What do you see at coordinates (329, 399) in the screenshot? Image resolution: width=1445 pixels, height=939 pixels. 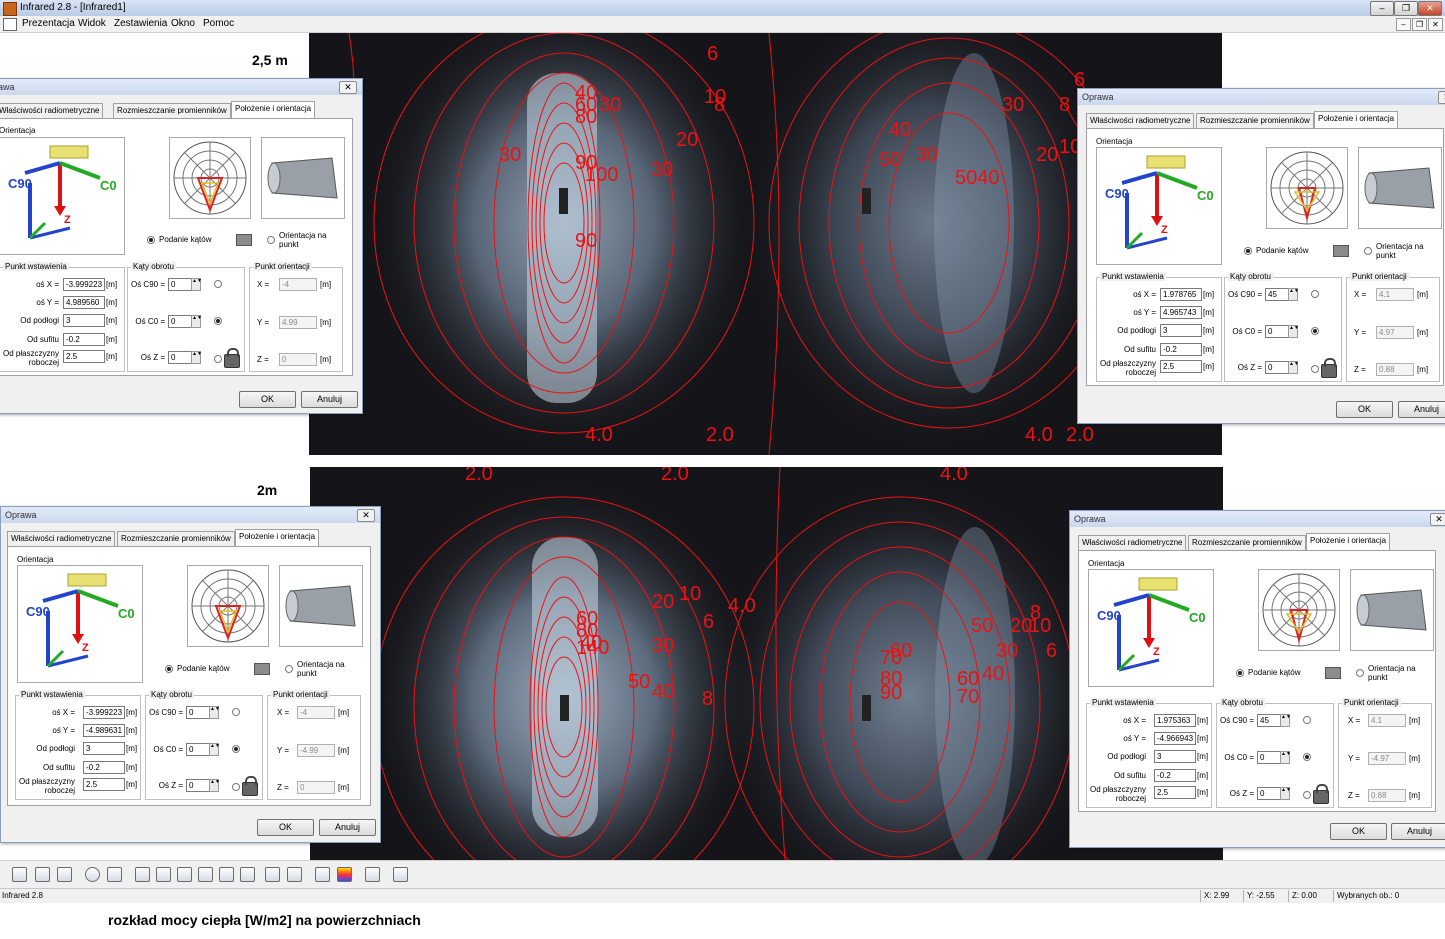 I see `cancel-button: Anuluj` at bounding box center [329, 399].